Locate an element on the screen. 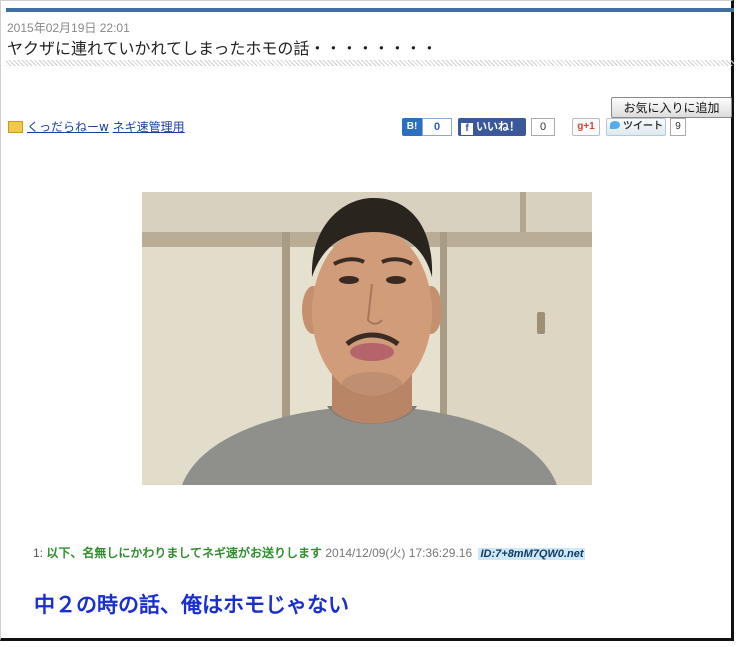  category-list: くっだらねーw ネギ速管理用 is located at coordinates (96, 126).